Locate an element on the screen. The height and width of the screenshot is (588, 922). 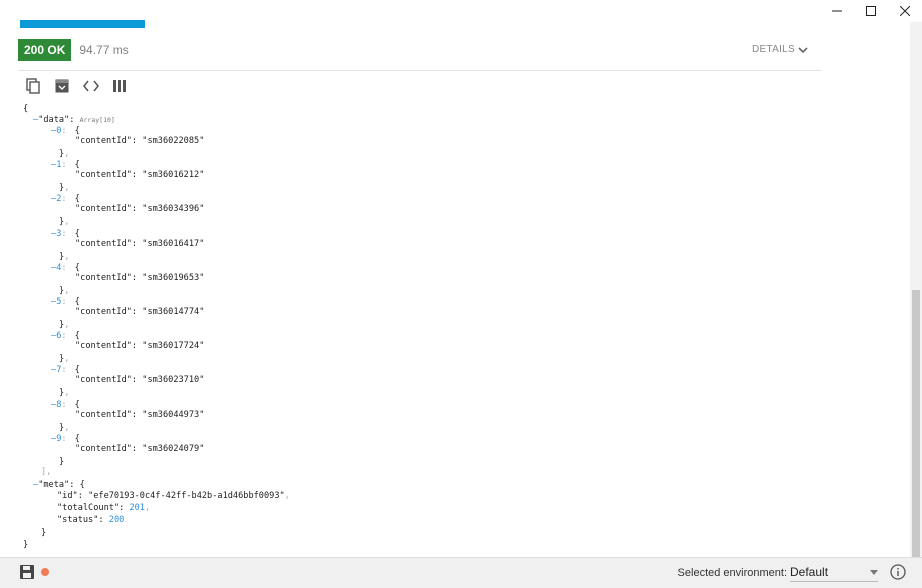
maximize-button is located at coordinates (871, 11).